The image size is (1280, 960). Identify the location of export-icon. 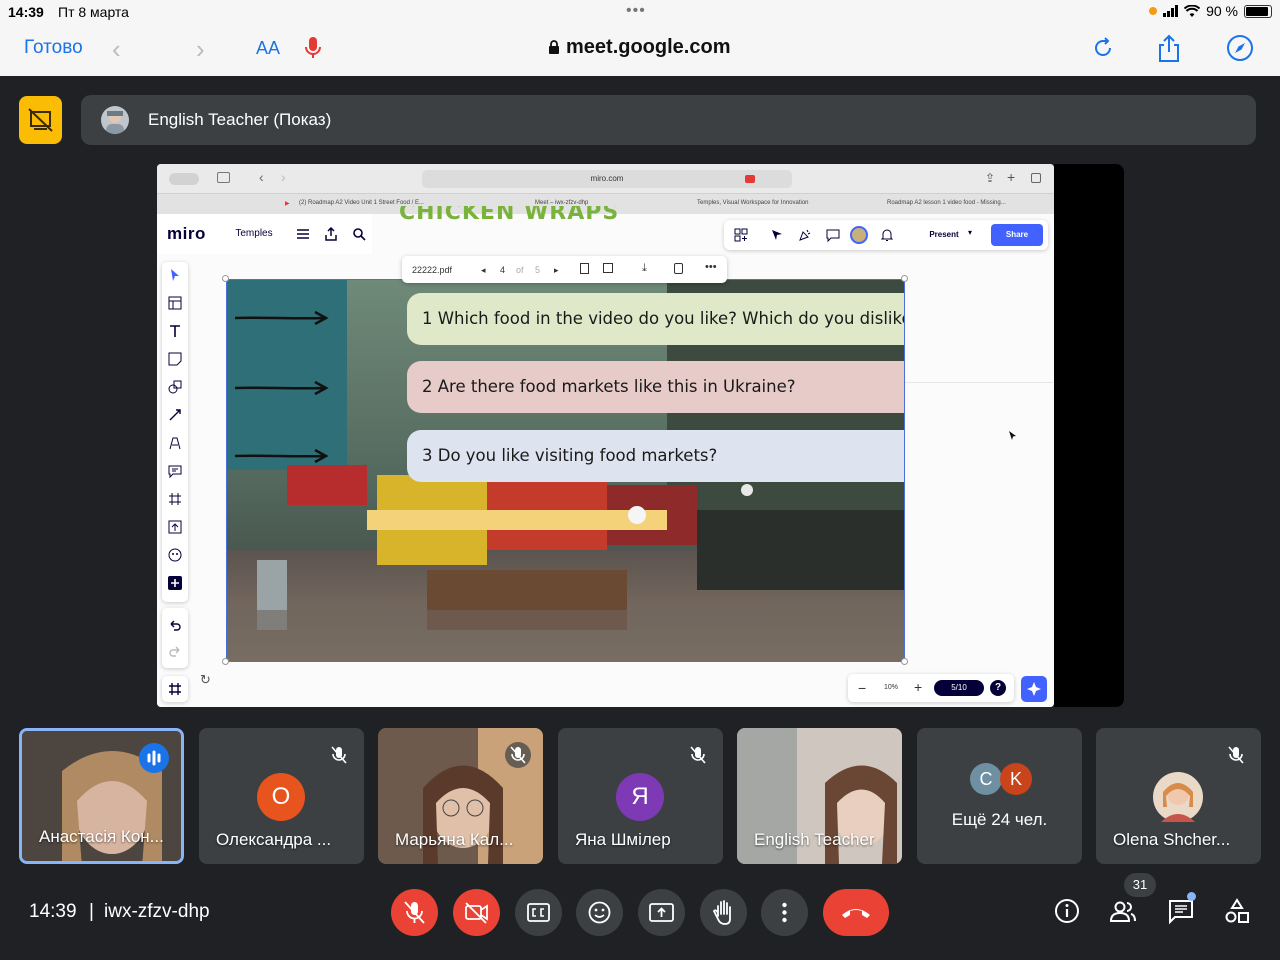
(331, 234).